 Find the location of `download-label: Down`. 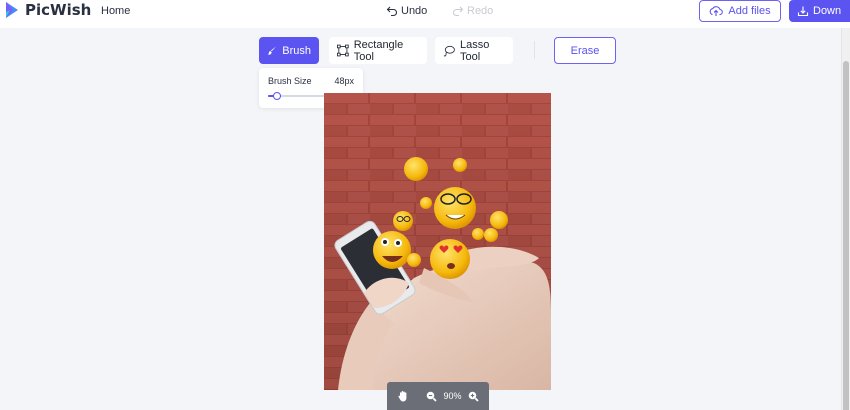

download-label: Down is located at coordinates (827, 11).